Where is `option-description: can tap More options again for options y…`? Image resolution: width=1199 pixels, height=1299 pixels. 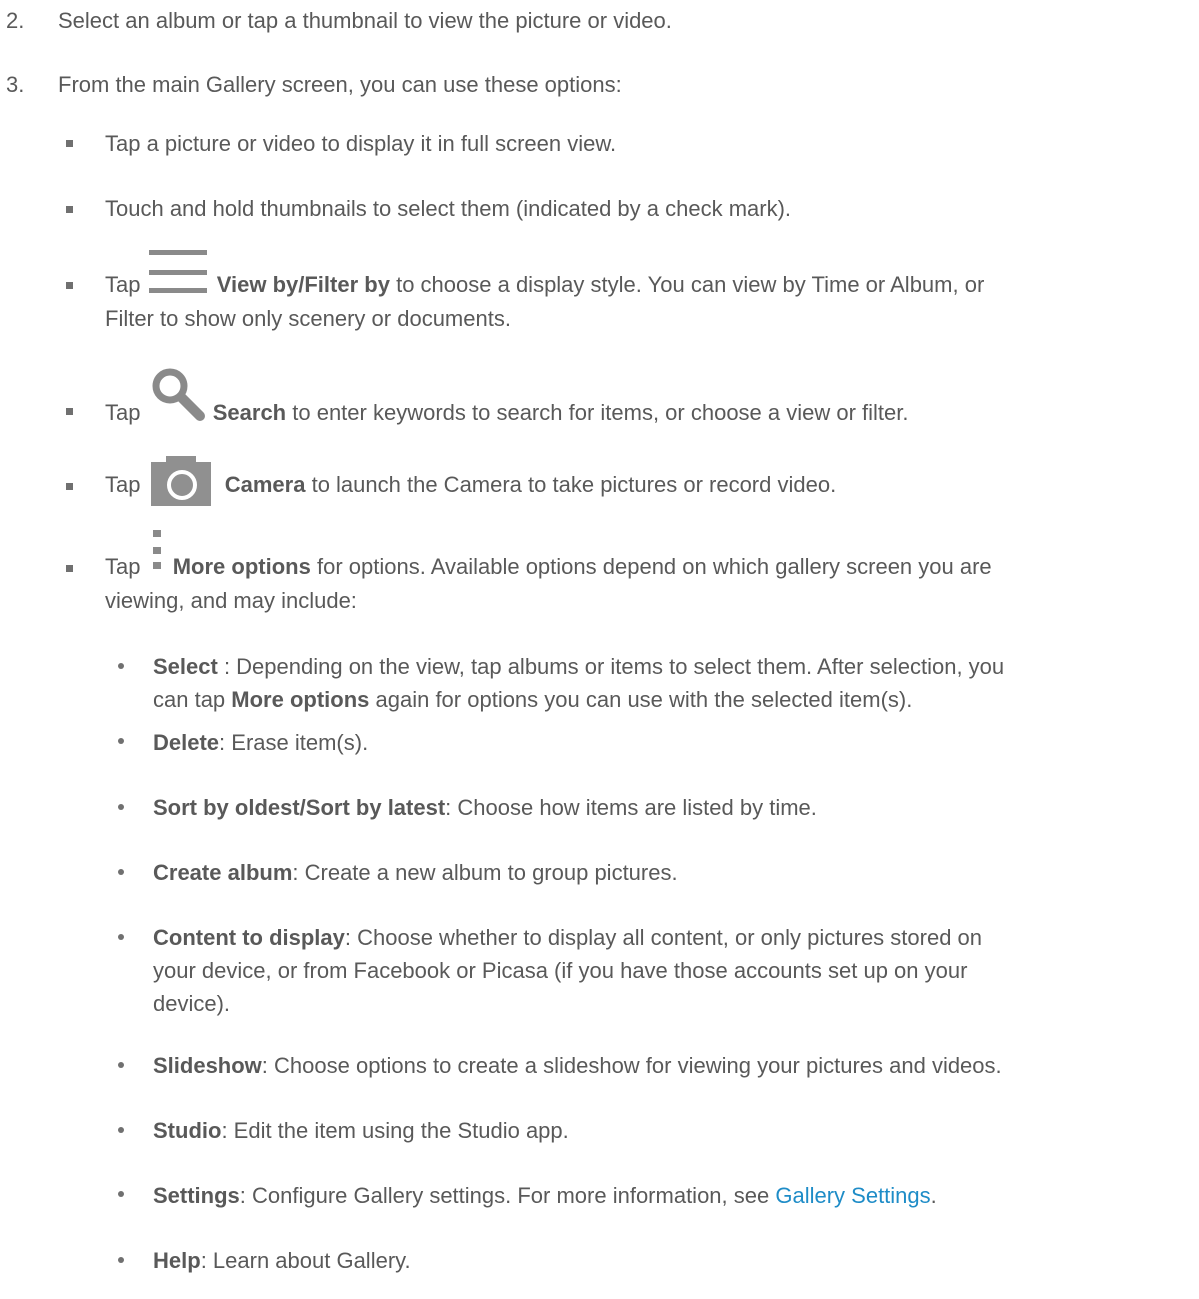 option-description: can tap More options again for options y… is located at coordinates (673, 699).